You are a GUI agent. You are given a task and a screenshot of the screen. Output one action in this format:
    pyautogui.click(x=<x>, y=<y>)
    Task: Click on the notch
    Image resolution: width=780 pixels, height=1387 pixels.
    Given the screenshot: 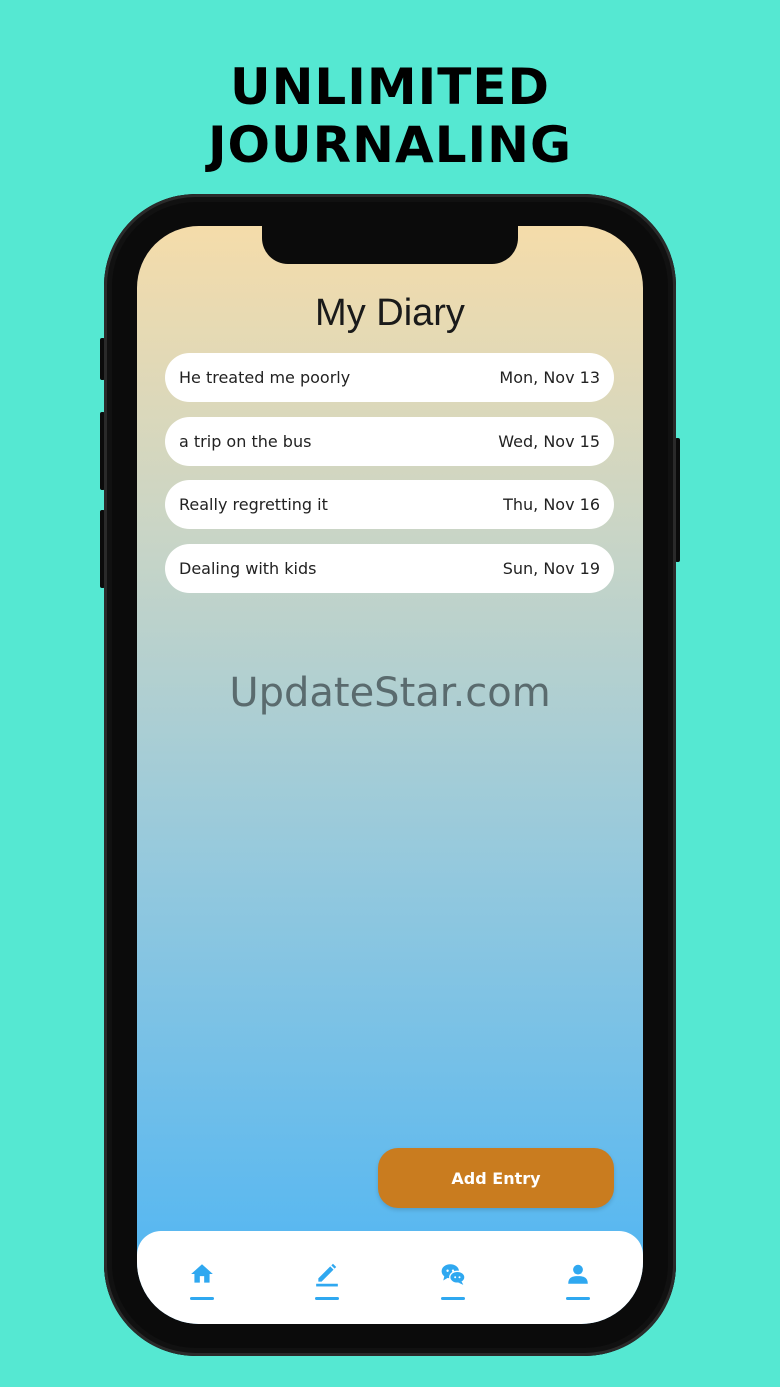 What is the action you would take?
    pyautogui.click(x=390, y=245)
    